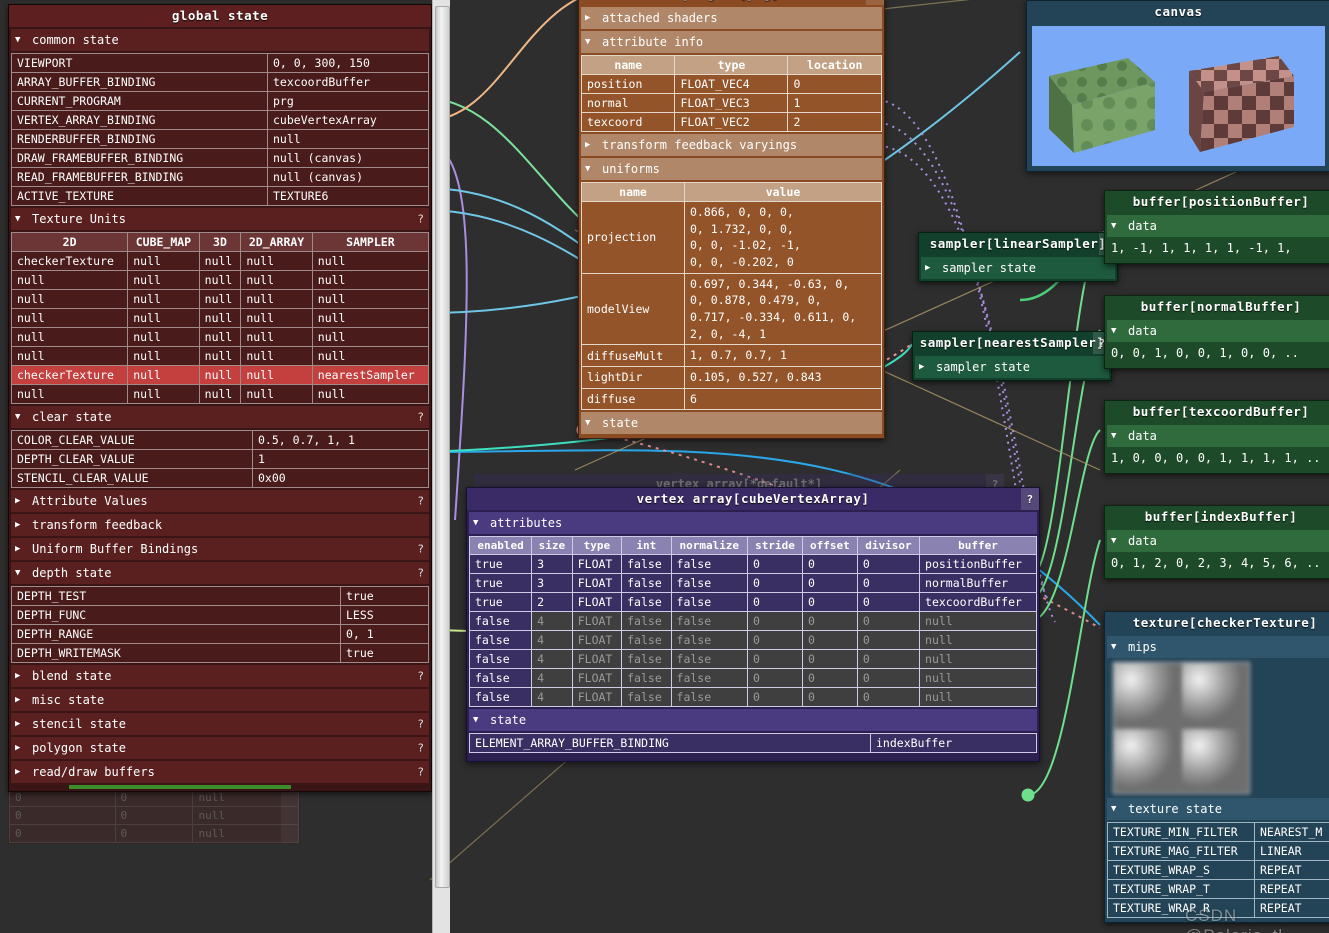 The width and height of the screenshot is (1329, 933). Describe the element at coordinates (220, 724) in the screenshot. I see `section-stencil-state: ▶ stencil state?` at that location.